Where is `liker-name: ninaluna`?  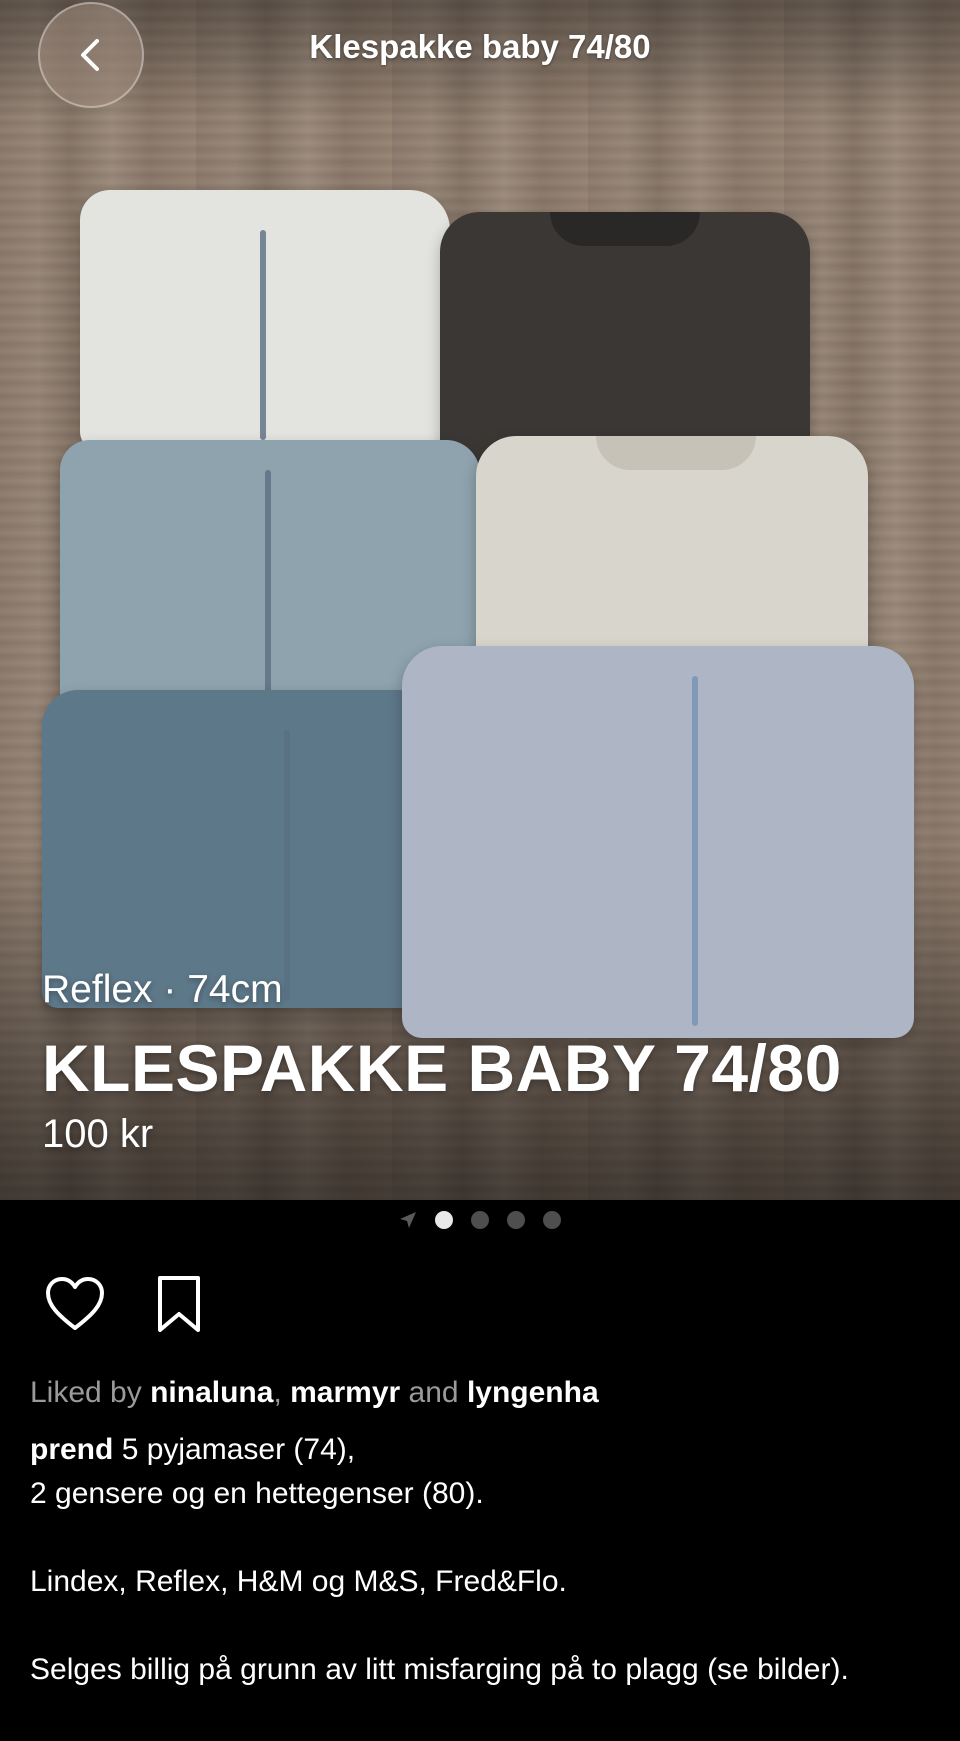
liker-name: ninaluna is located at coordinates (211, 1392).